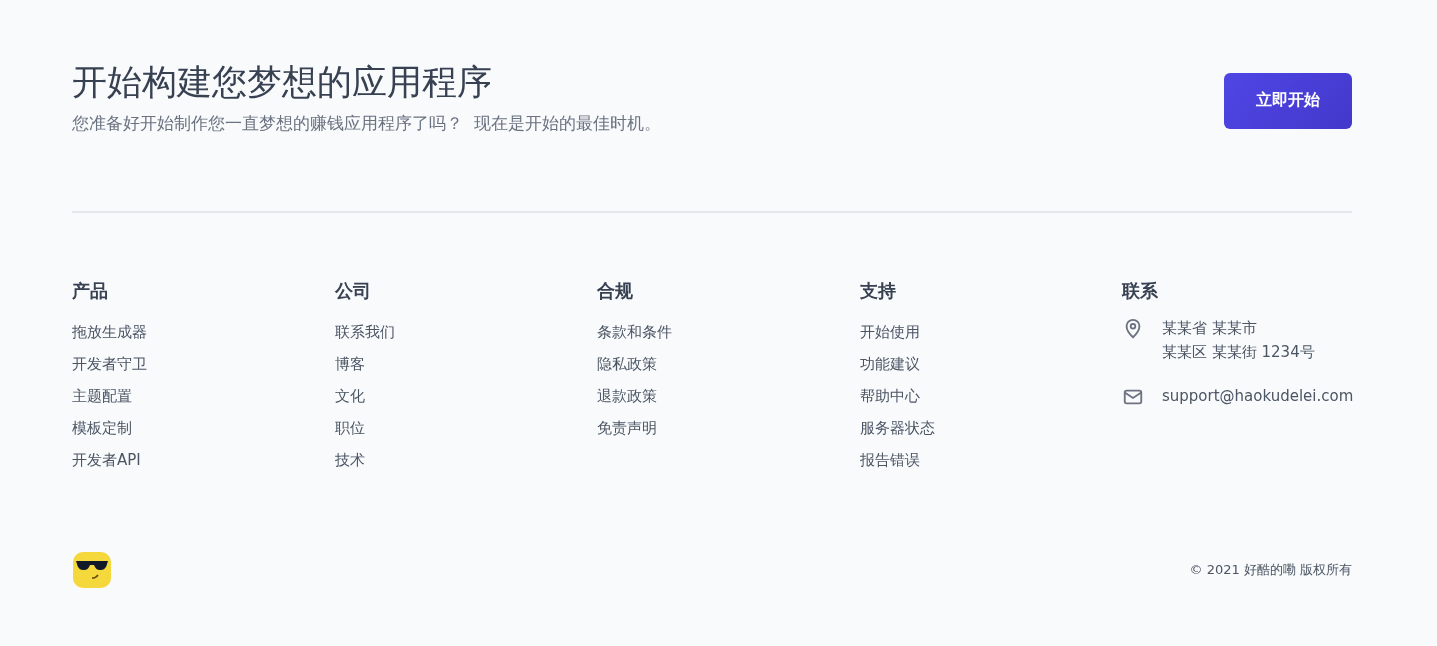 The image size is (1437, 646). Describe the element at coordinates (1288, 100) in the screenshot. I see `get-started-button: 立即开始` at that location.